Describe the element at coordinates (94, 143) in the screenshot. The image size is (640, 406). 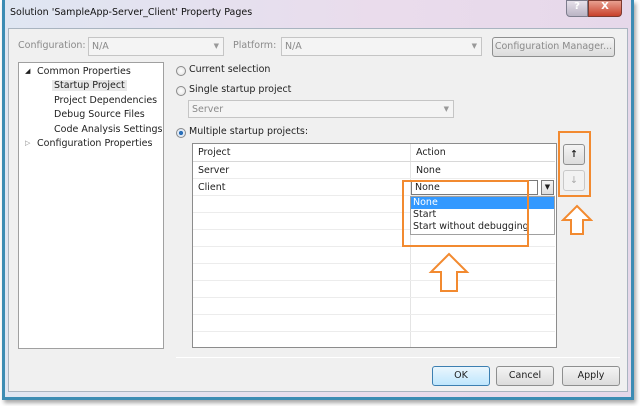
I see `tree-item-configuration-properties: Configuration Properties` at that location.